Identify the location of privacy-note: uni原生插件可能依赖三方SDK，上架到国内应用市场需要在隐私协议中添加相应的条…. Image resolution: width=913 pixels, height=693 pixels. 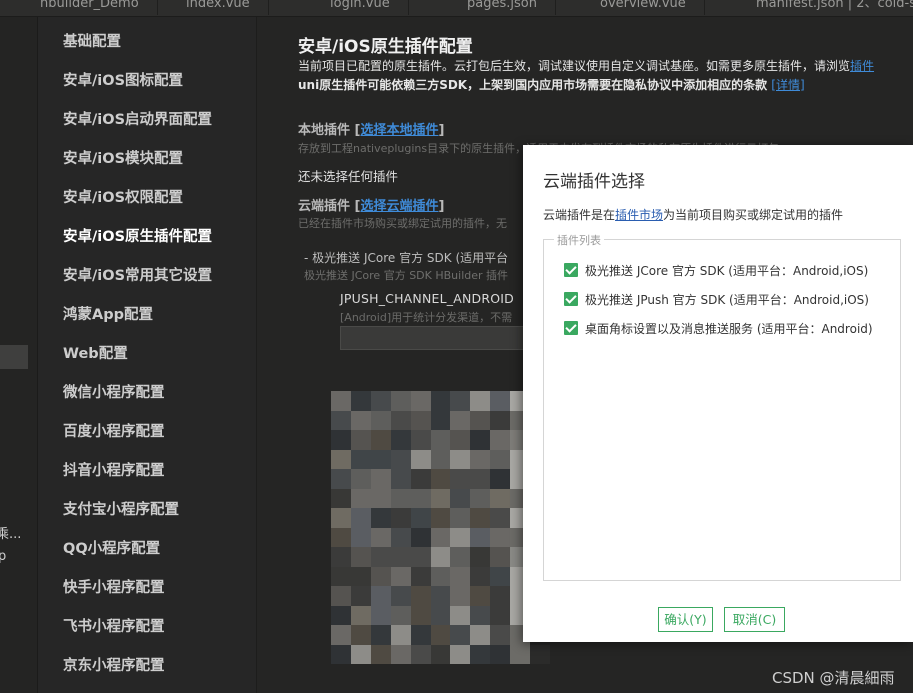
(551, 84).